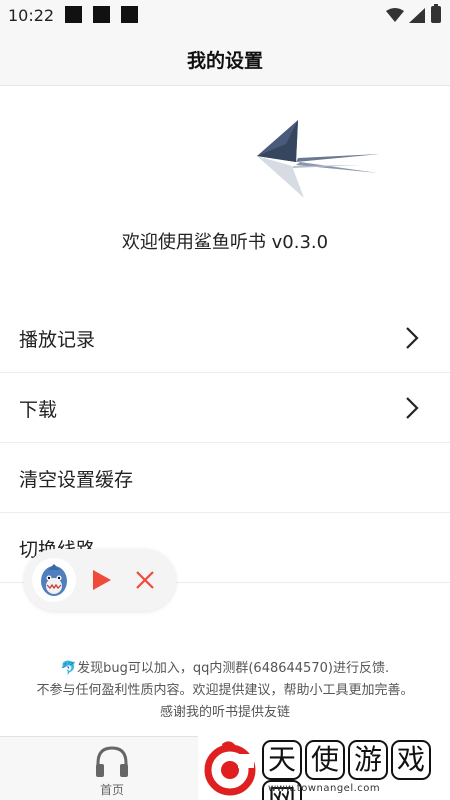  I want to click on menu-item-label: 播放记录, so click(57, 340).